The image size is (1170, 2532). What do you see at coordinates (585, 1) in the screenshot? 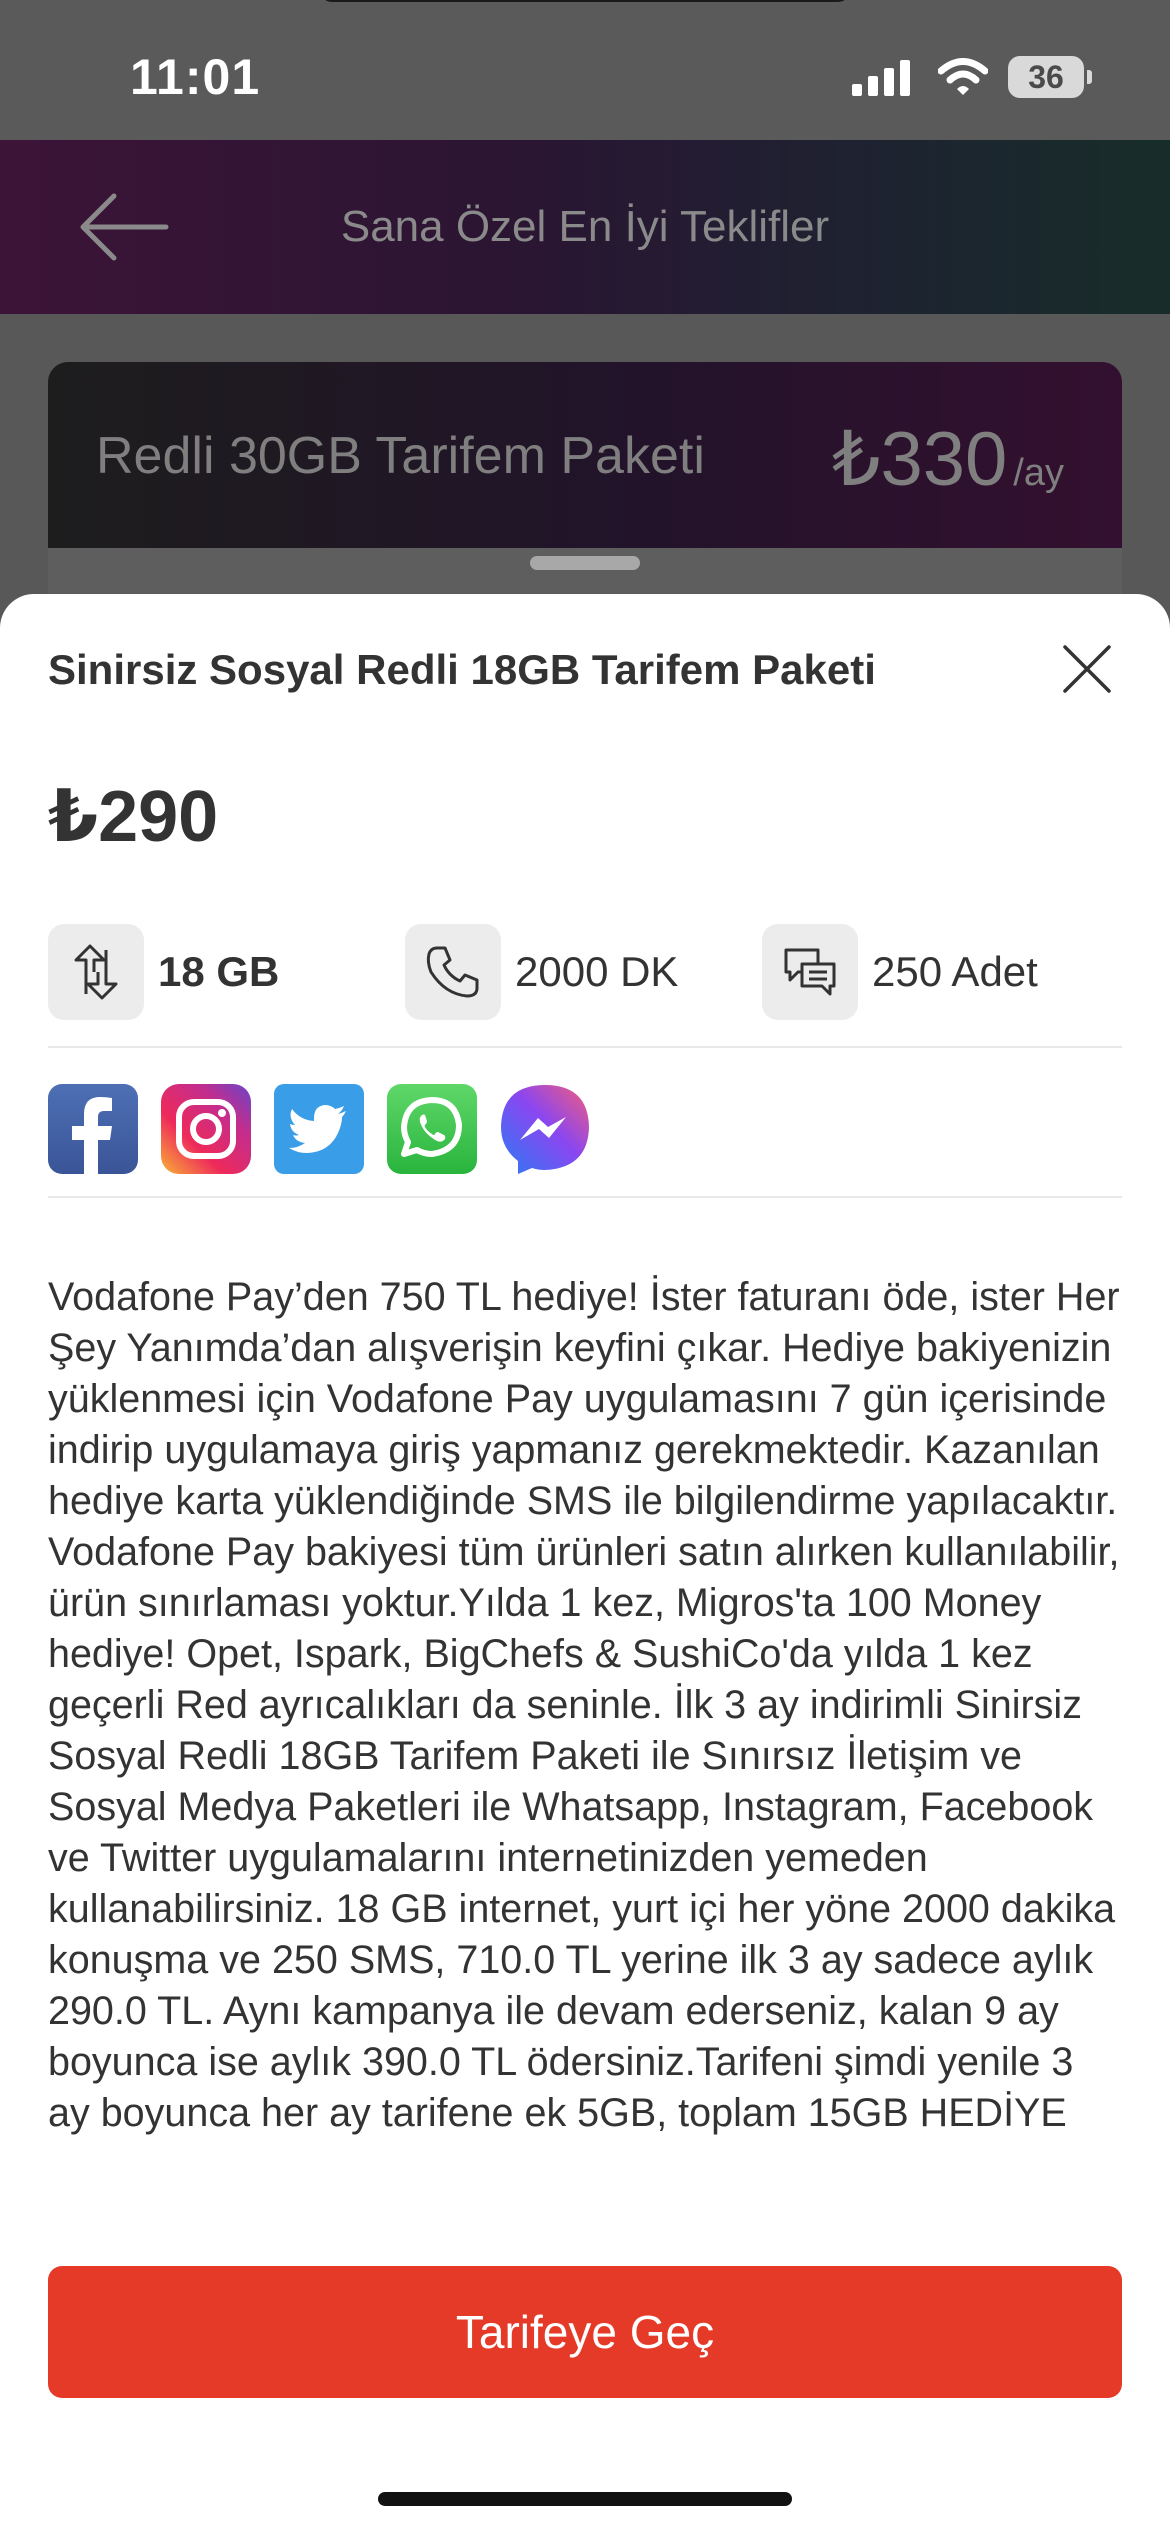
I see `device-notch` at bounding box center [585, 1].